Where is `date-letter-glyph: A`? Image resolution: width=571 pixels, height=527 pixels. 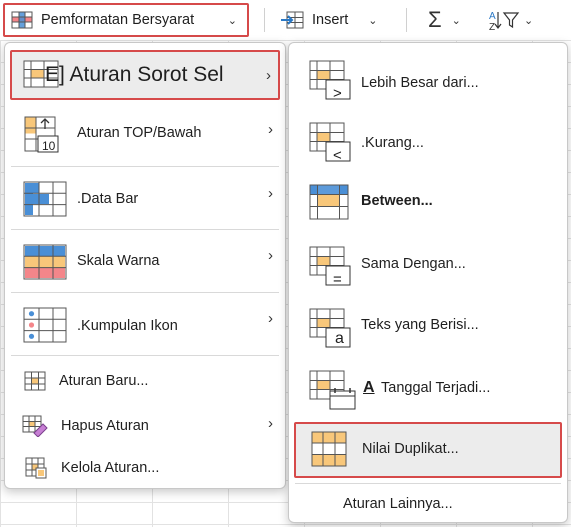 date-letter-glyph: A is located at coordinates (369, 387).